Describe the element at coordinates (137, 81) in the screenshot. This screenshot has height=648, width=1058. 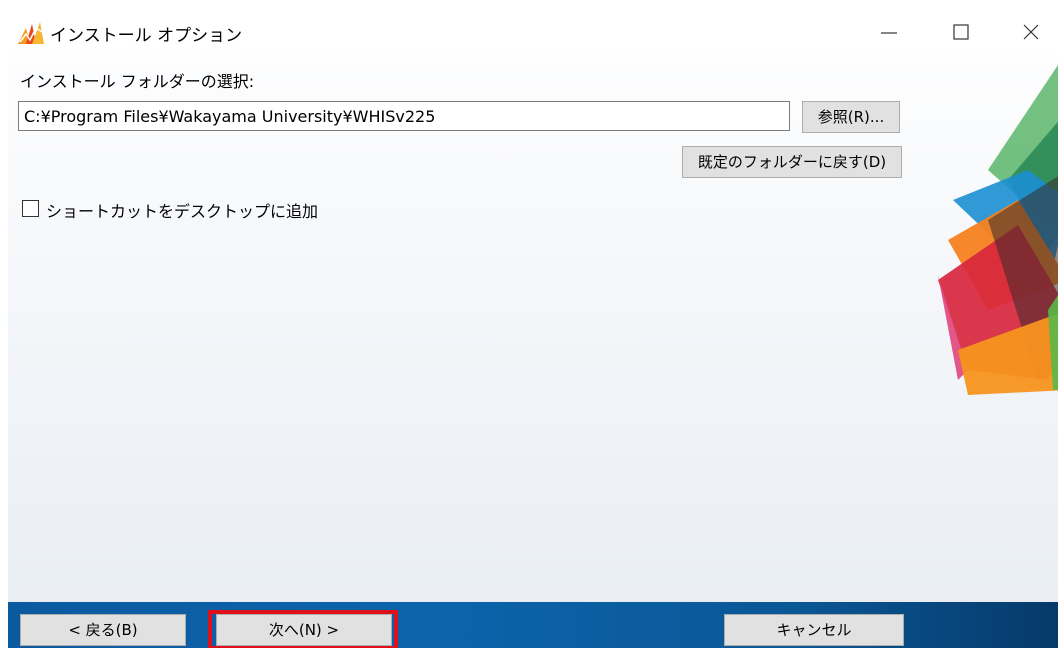
I see `install-folder-label: インストール フォルダーの選択:` at that location.